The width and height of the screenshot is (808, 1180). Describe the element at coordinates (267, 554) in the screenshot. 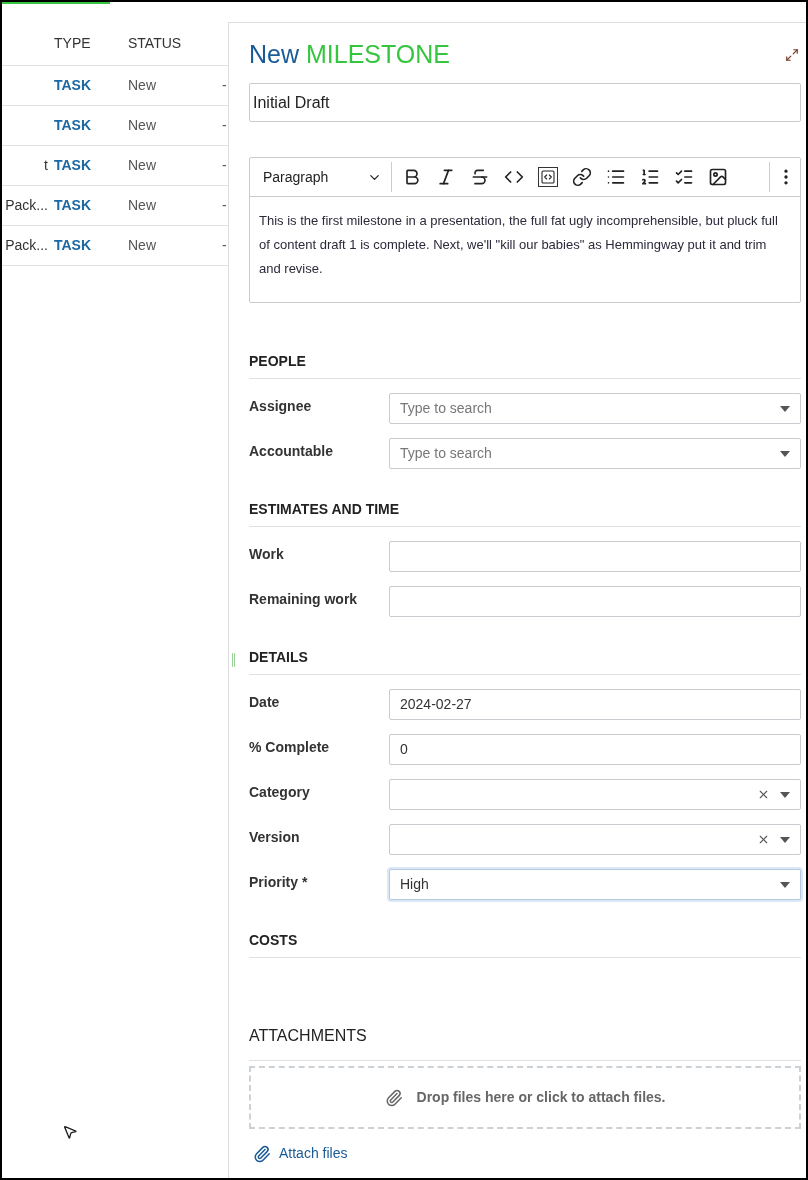

I see `field-label: Work` at that location.